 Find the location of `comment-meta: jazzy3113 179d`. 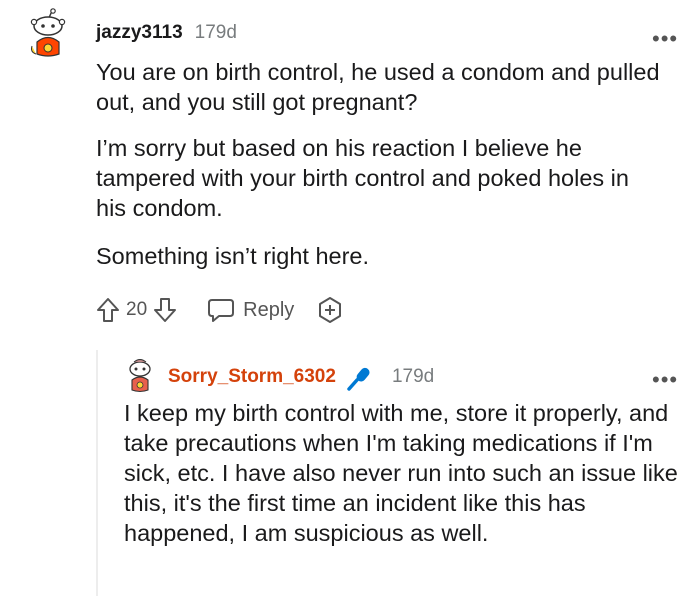

comment-meta: jazzy3113 179d is located at coordinates (166, 33).